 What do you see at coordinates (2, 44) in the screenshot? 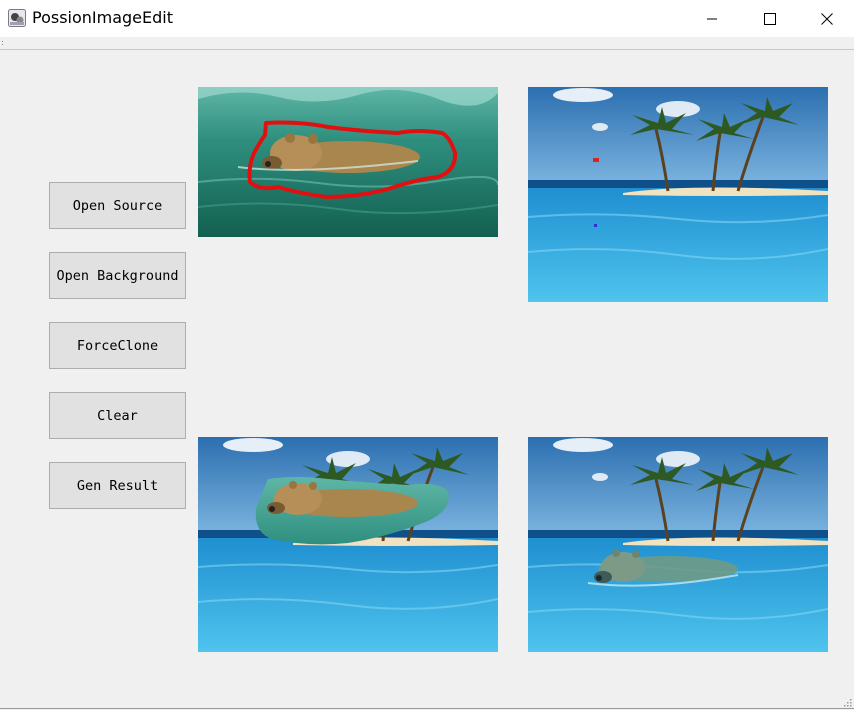
I see `toolbar-grip-icon` at bounding box center [2, 44].